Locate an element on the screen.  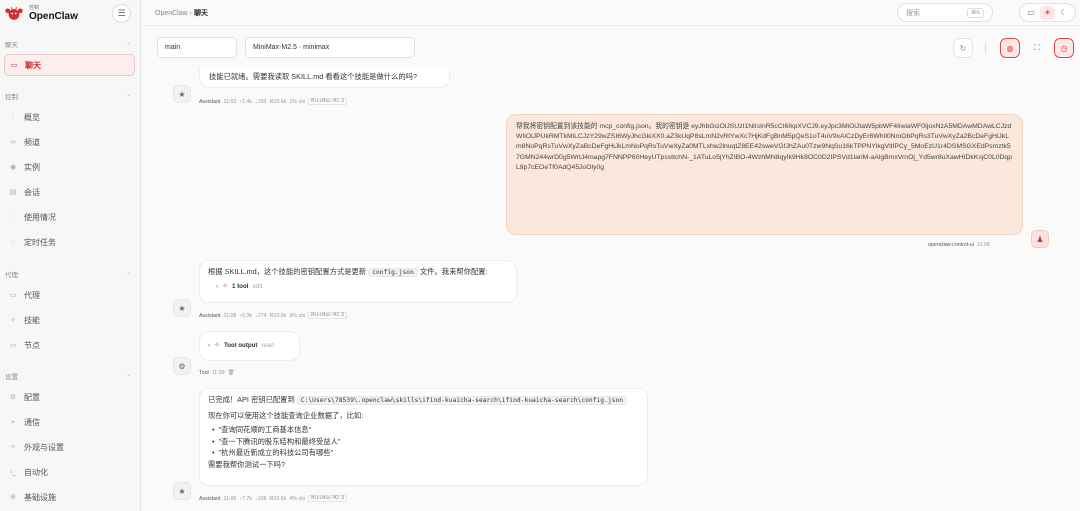
top-bar: OpenClaw › 聊天 搜索 ⌘K ▭ ☀ ☾ is located at coordinates (610, 13).